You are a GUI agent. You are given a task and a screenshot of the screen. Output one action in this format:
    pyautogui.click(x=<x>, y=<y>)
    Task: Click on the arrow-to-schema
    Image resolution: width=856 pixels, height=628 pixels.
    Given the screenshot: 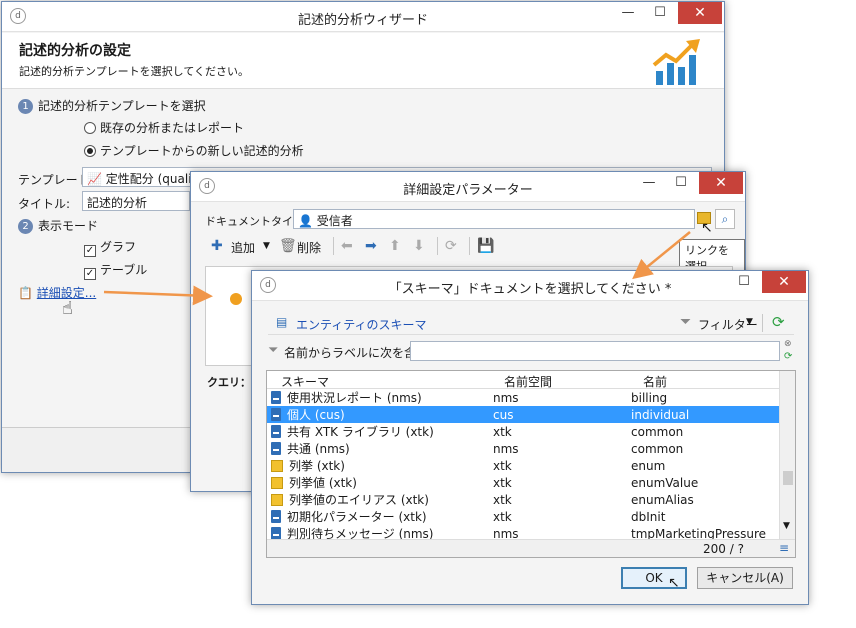 What is the action you would take?
    pyautogui.click(x=661, y=255)
    